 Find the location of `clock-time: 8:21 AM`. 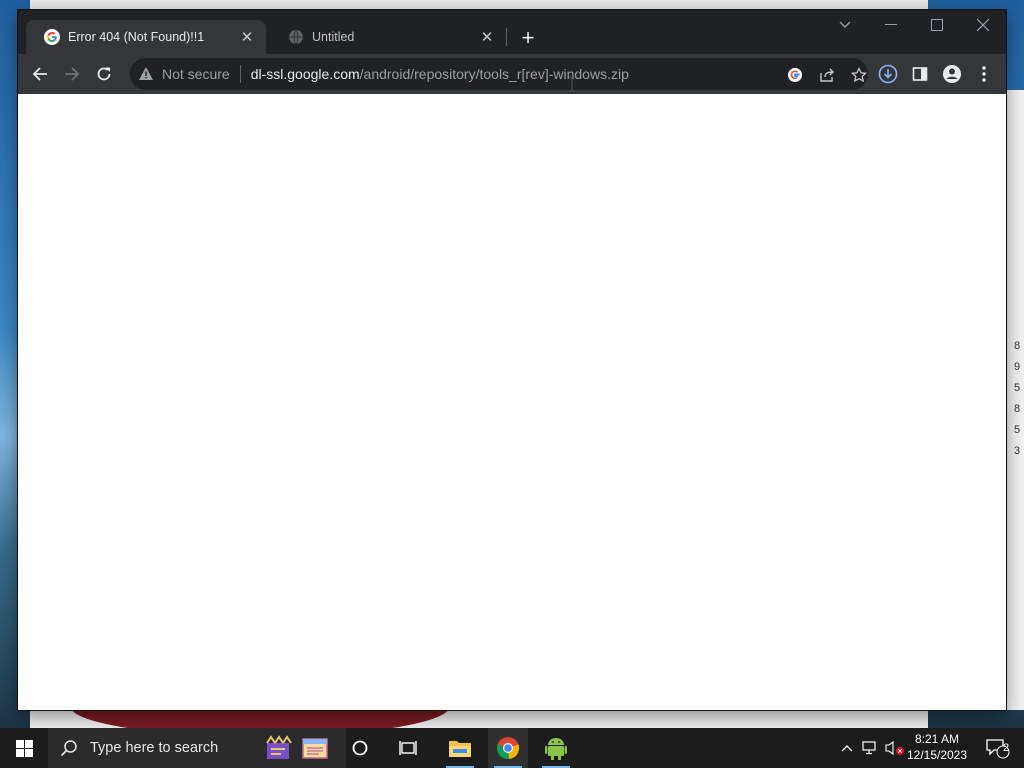

clock-time: 8:21 AM is located at coordinates (937, 739).